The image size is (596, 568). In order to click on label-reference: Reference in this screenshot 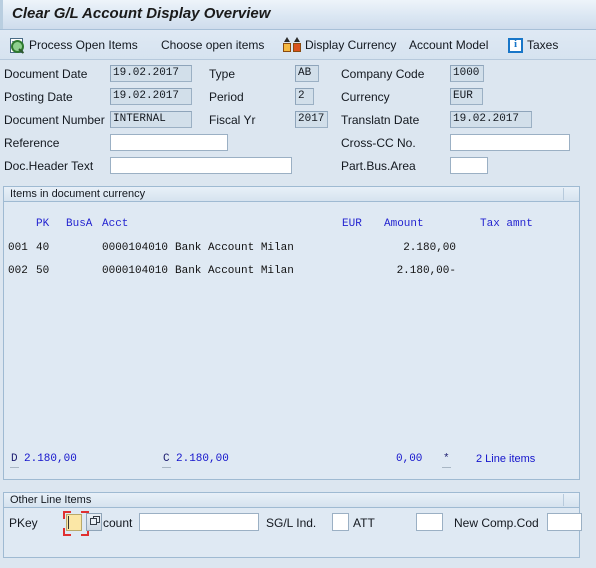, I will do `click(32, 143)`.